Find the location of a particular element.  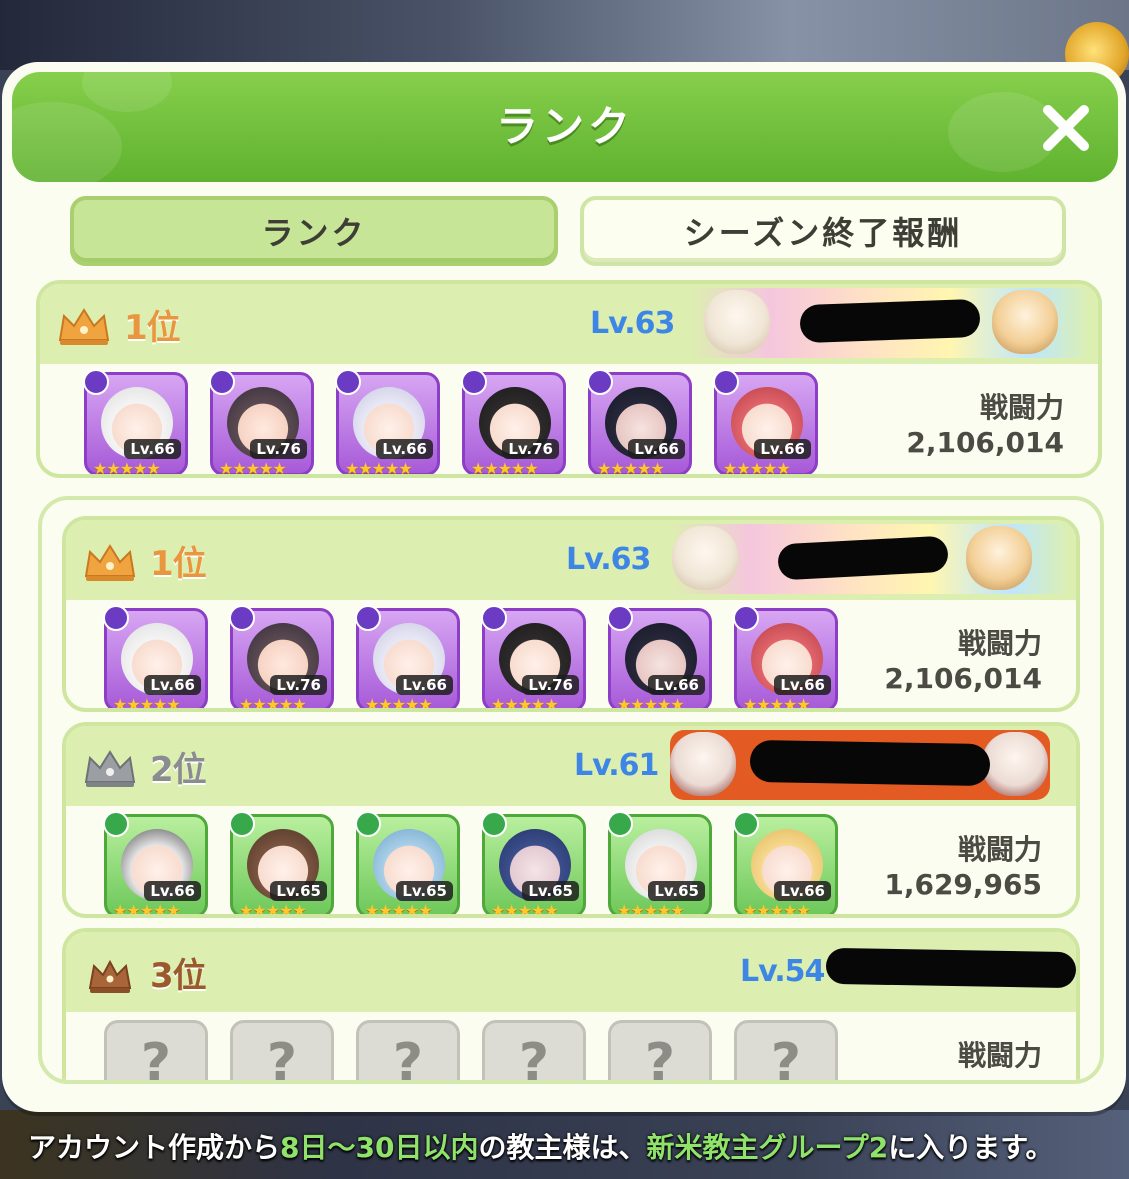

notice-highlight-group: 新米教主グループ2 is located at coordinates (767, 1147).